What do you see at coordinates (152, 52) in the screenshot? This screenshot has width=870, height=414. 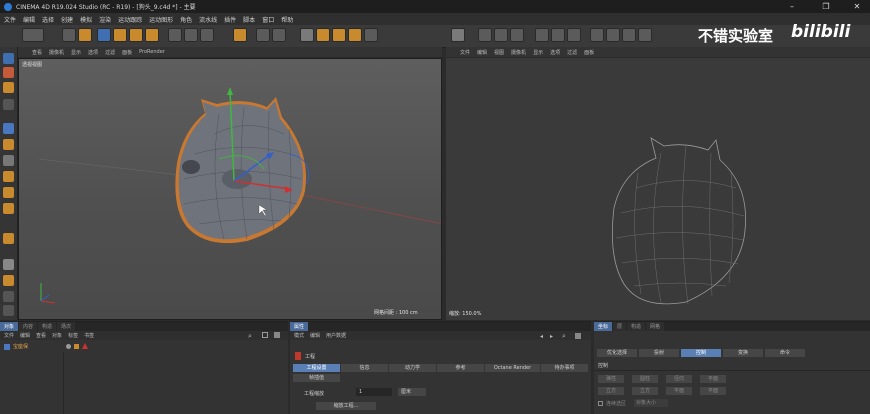 I see `vp-menu-prorender: ProRender` at bounding box center [152, 52].